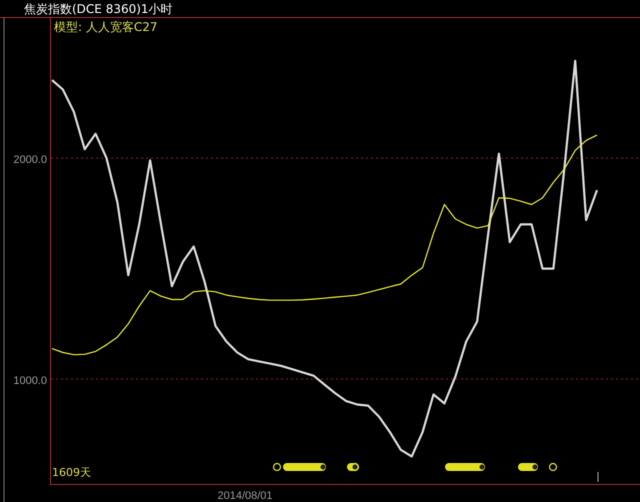  Describe the element at coordinates (98, 8) in the screenshot. I see `chart-title: 焦炭指数(DCE 8360)1小时` at that location.